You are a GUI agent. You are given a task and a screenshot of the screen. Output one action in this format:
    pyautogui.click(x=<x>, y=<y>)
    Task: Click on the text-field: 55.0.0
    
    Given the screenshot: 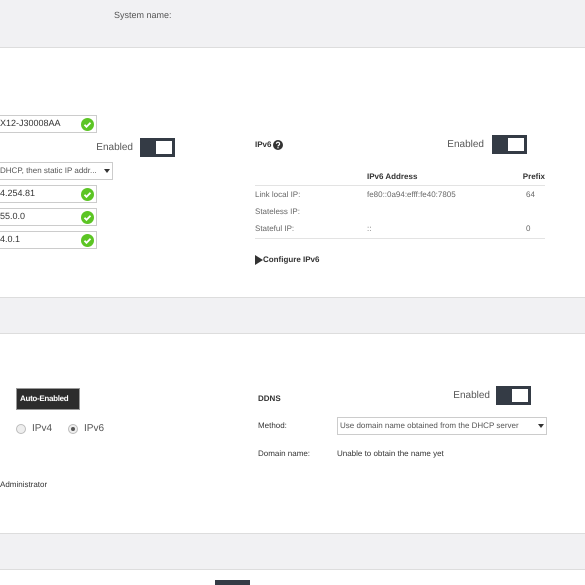 What is the action you would take?
    pyautogui.click(x=48, y=217)
    